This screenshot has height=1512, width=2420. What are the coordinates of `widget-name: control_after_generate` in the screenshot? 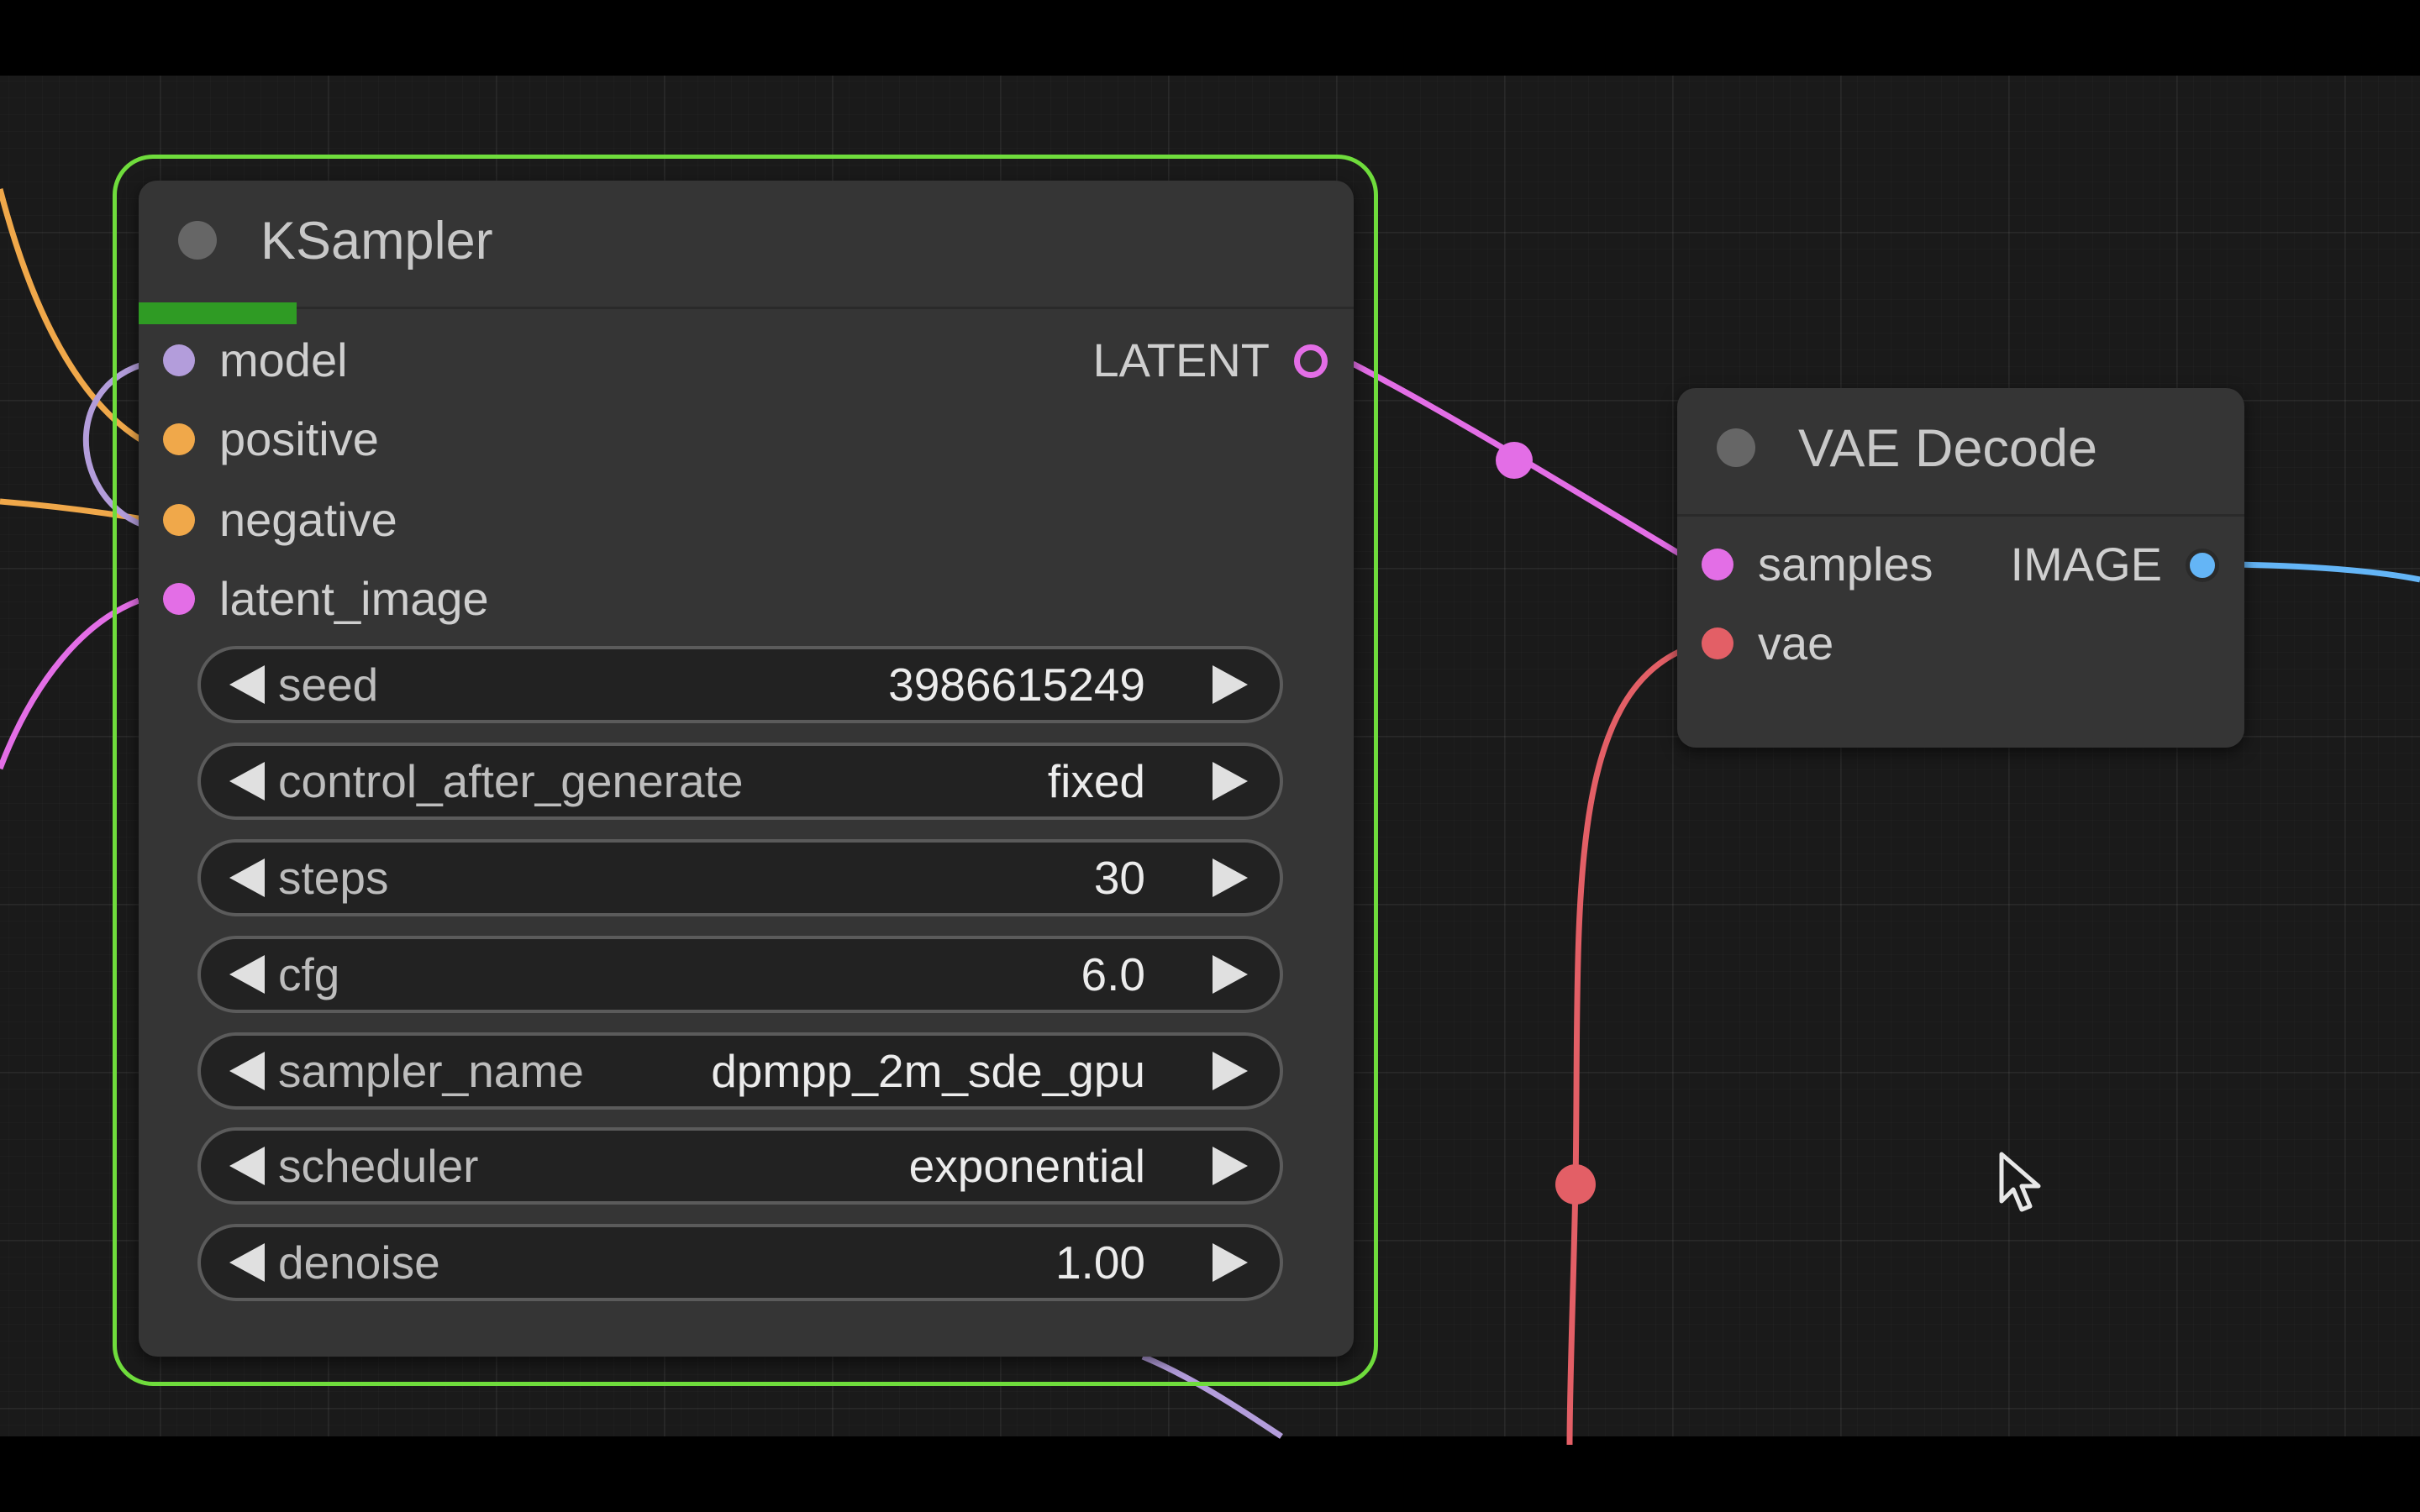 It's located at (511, 781).